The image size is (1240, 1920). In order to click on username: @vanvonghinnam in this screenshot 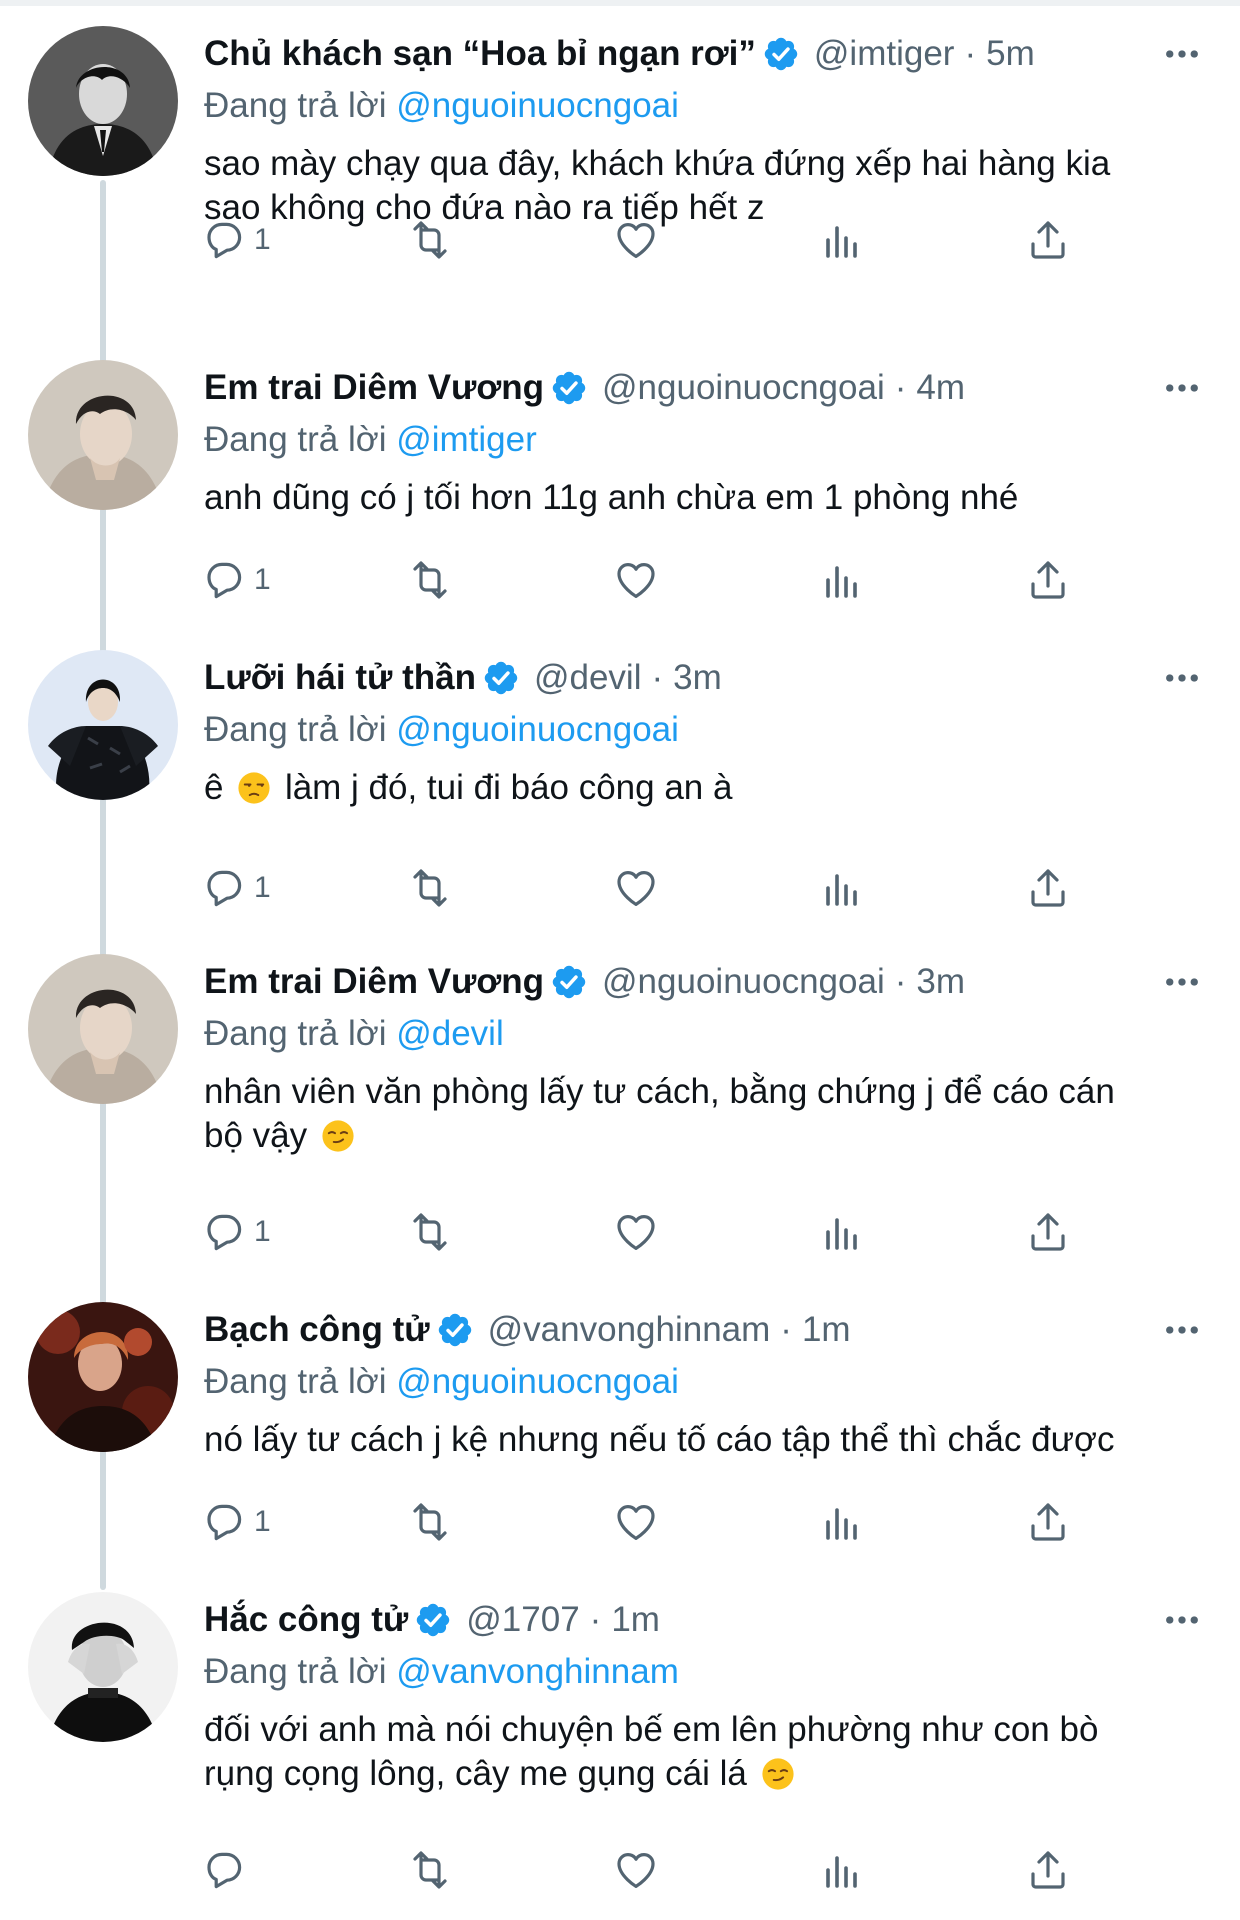, I will do `click(629, 1330)`.